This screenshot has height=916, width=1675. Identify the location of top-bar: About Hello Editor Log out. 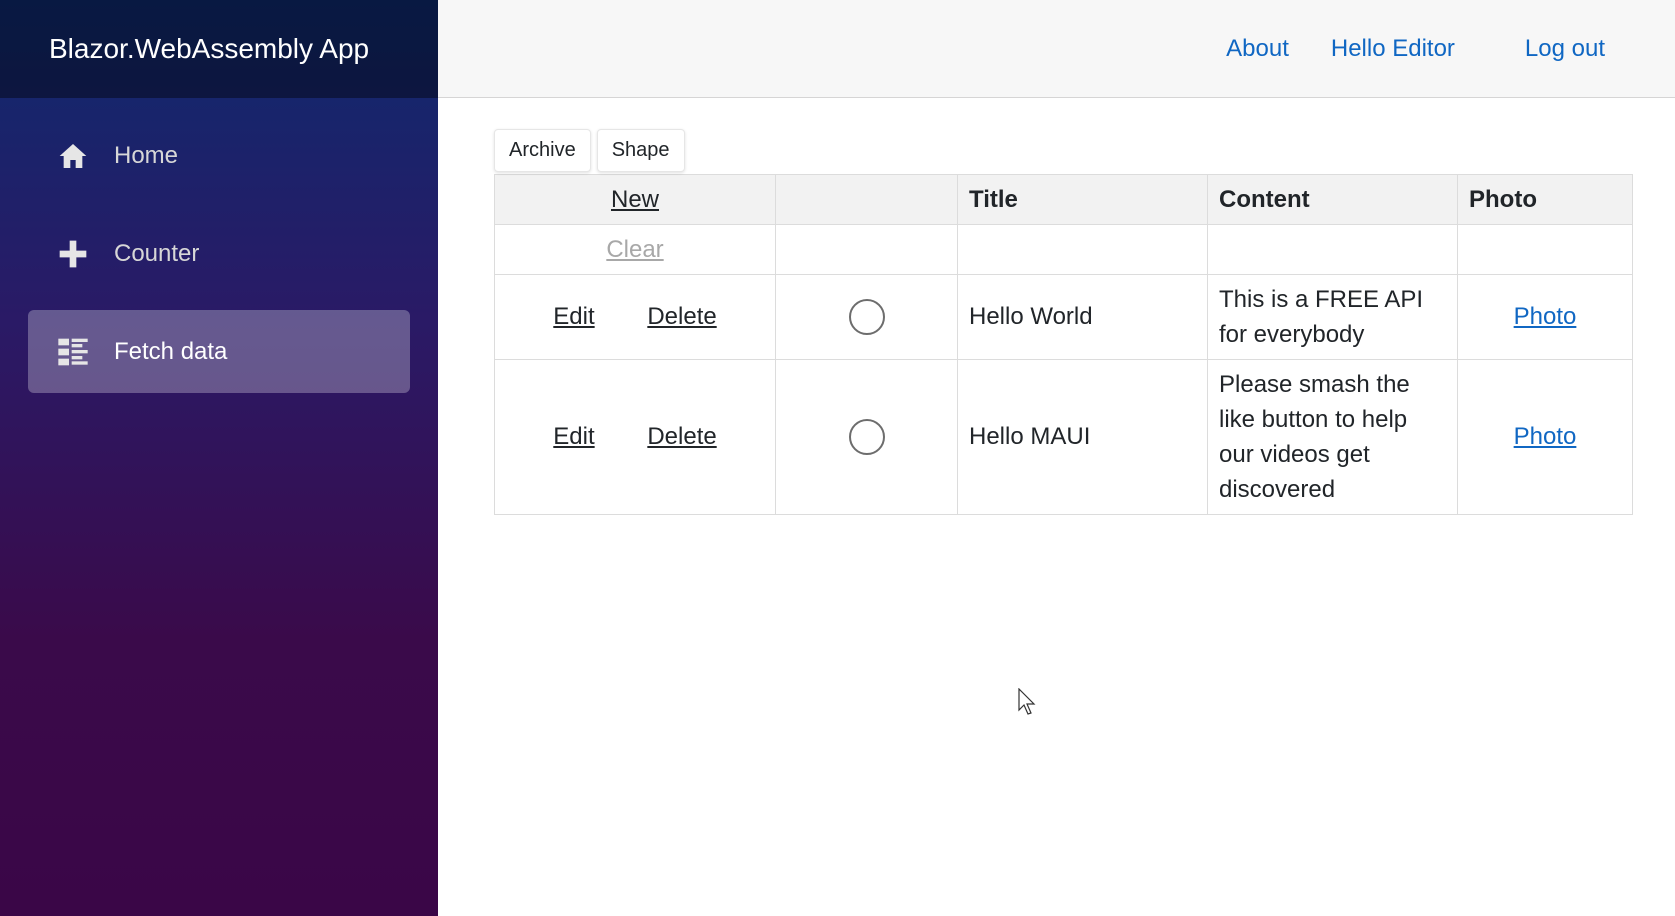
(1056, 49).